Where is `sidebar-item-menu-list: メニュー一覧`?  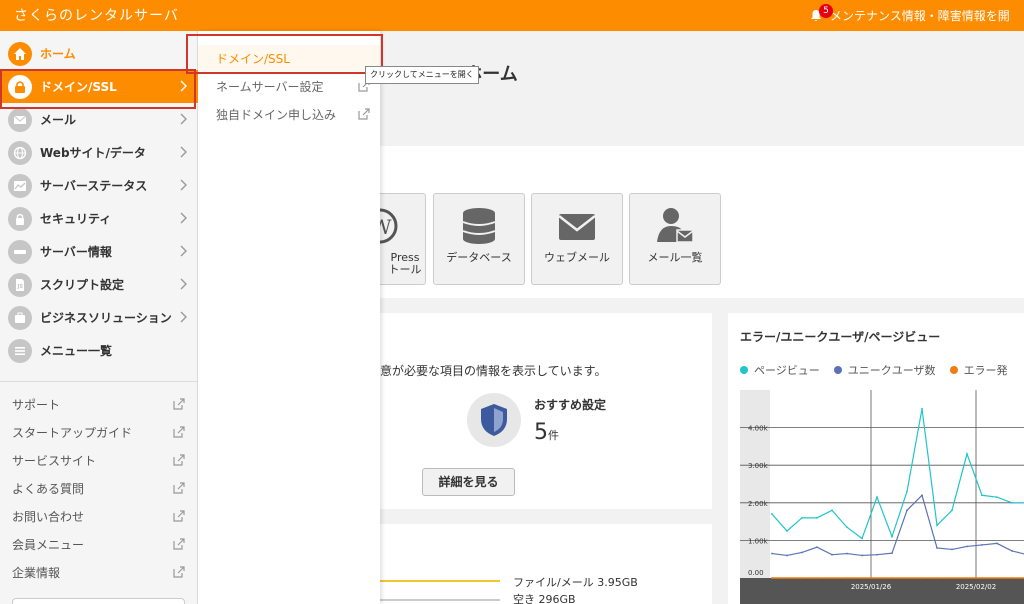 sidebar-item-menu-list: メニュー一覧 is located at coordinates (99, 350).